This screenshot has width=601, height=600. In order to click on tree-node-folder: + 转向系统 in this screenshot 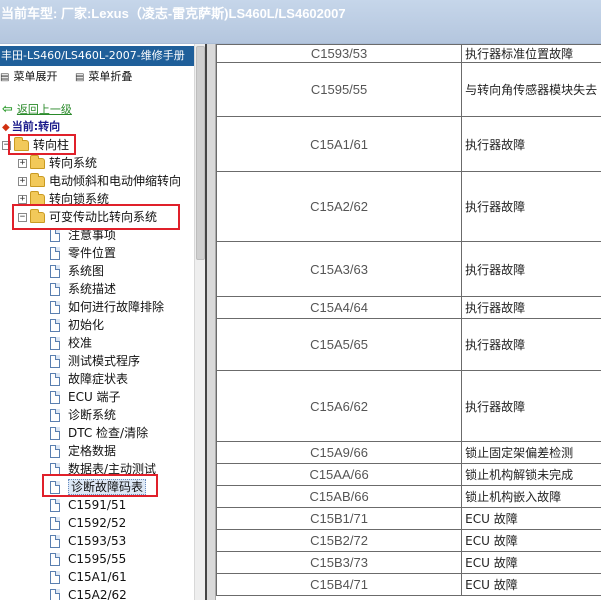, I will do `click(57, 163)`.